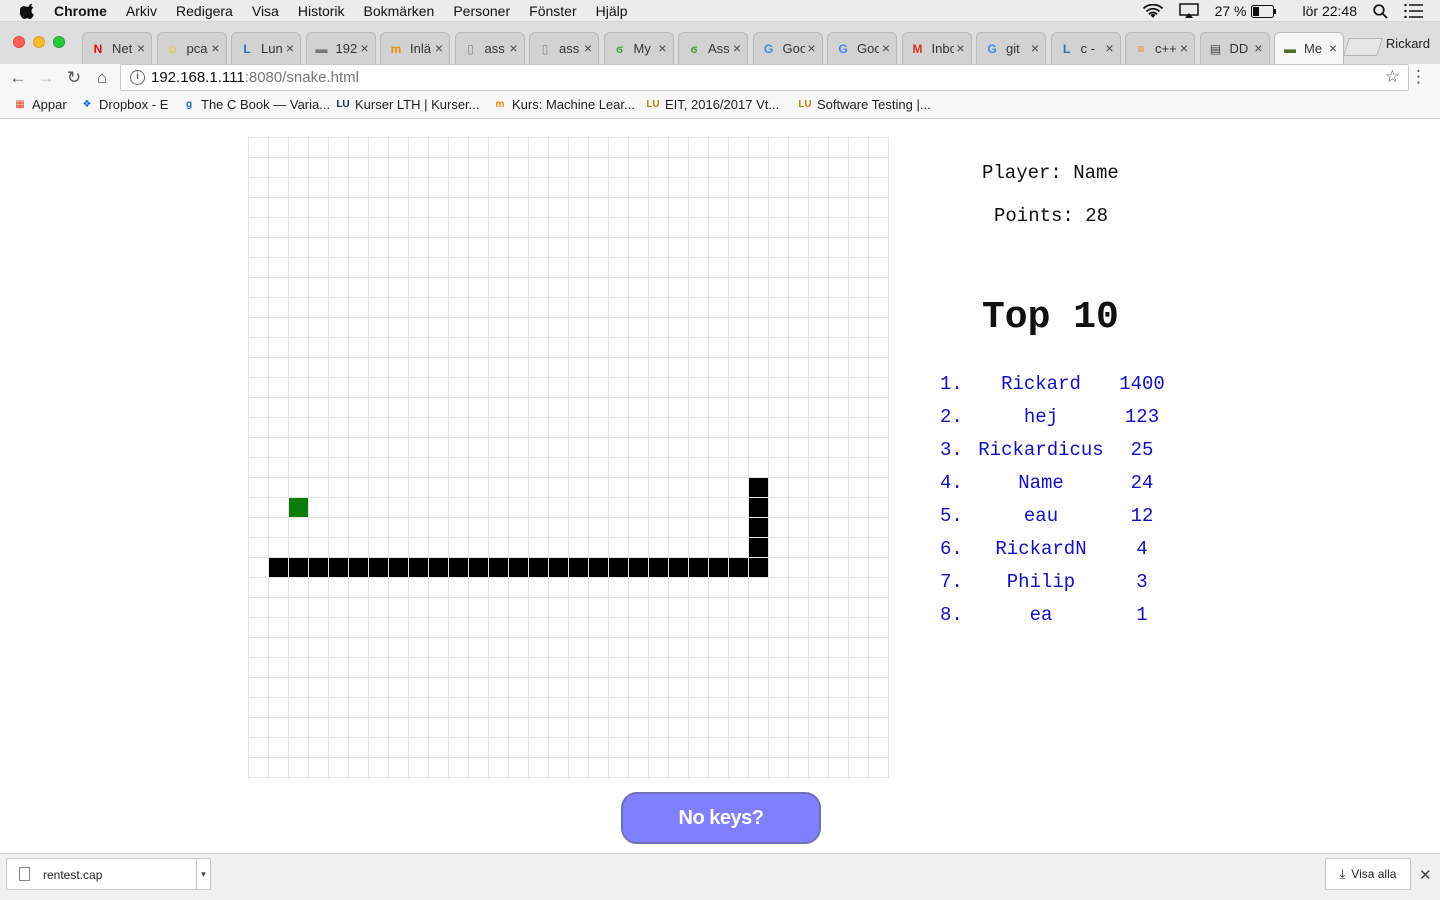 This screenshot has width=1440, height=900. Describe the element at coordinates (1142, 615) in the screenshot. I see `leaderboard-score: 1` at that location.